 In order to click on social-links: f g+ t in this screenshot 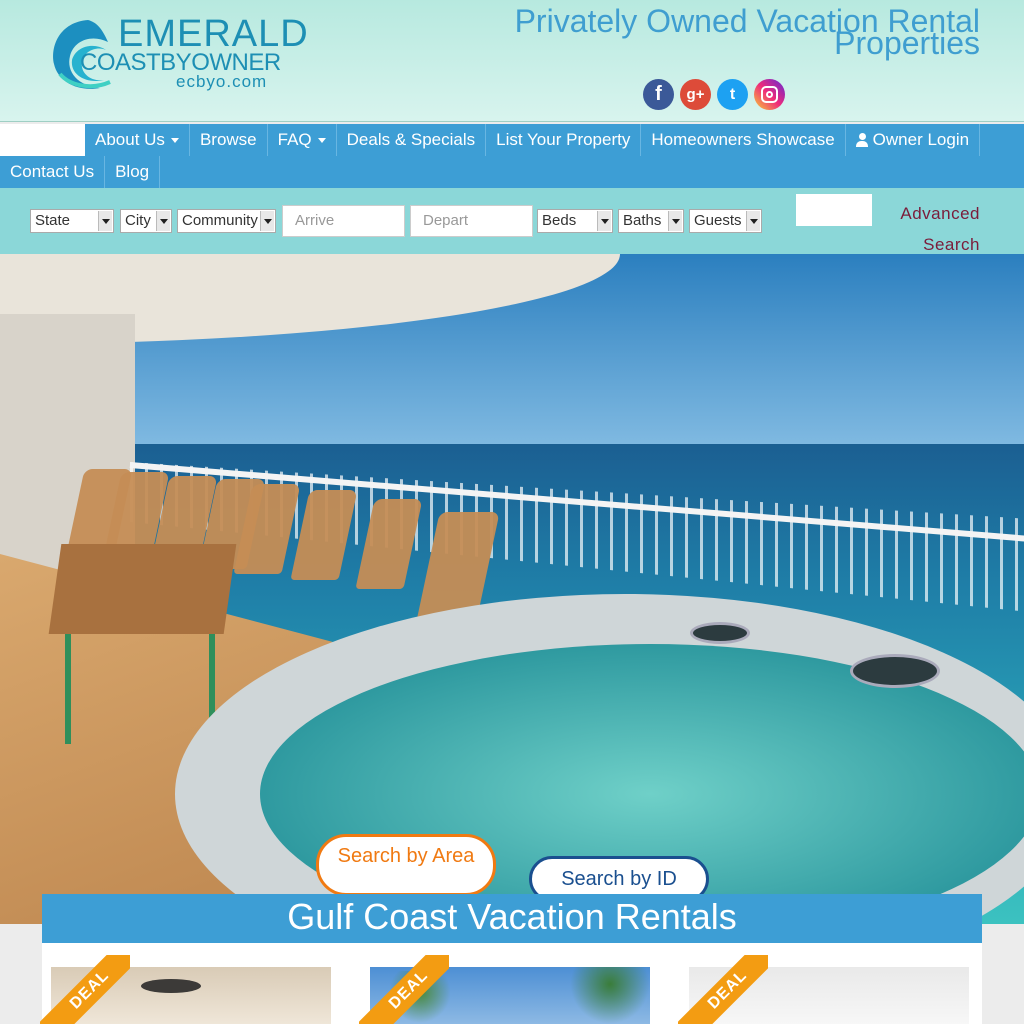, I will do `click(714, 94)`.